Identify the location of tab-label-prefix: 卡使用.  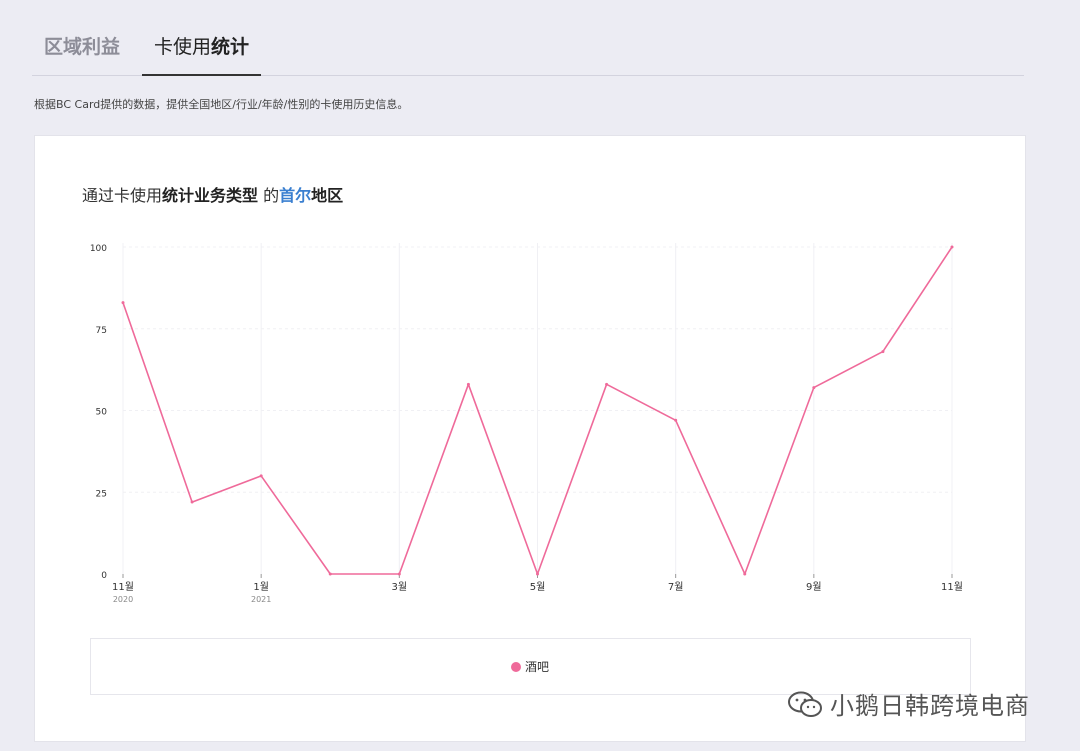
(183, 47).